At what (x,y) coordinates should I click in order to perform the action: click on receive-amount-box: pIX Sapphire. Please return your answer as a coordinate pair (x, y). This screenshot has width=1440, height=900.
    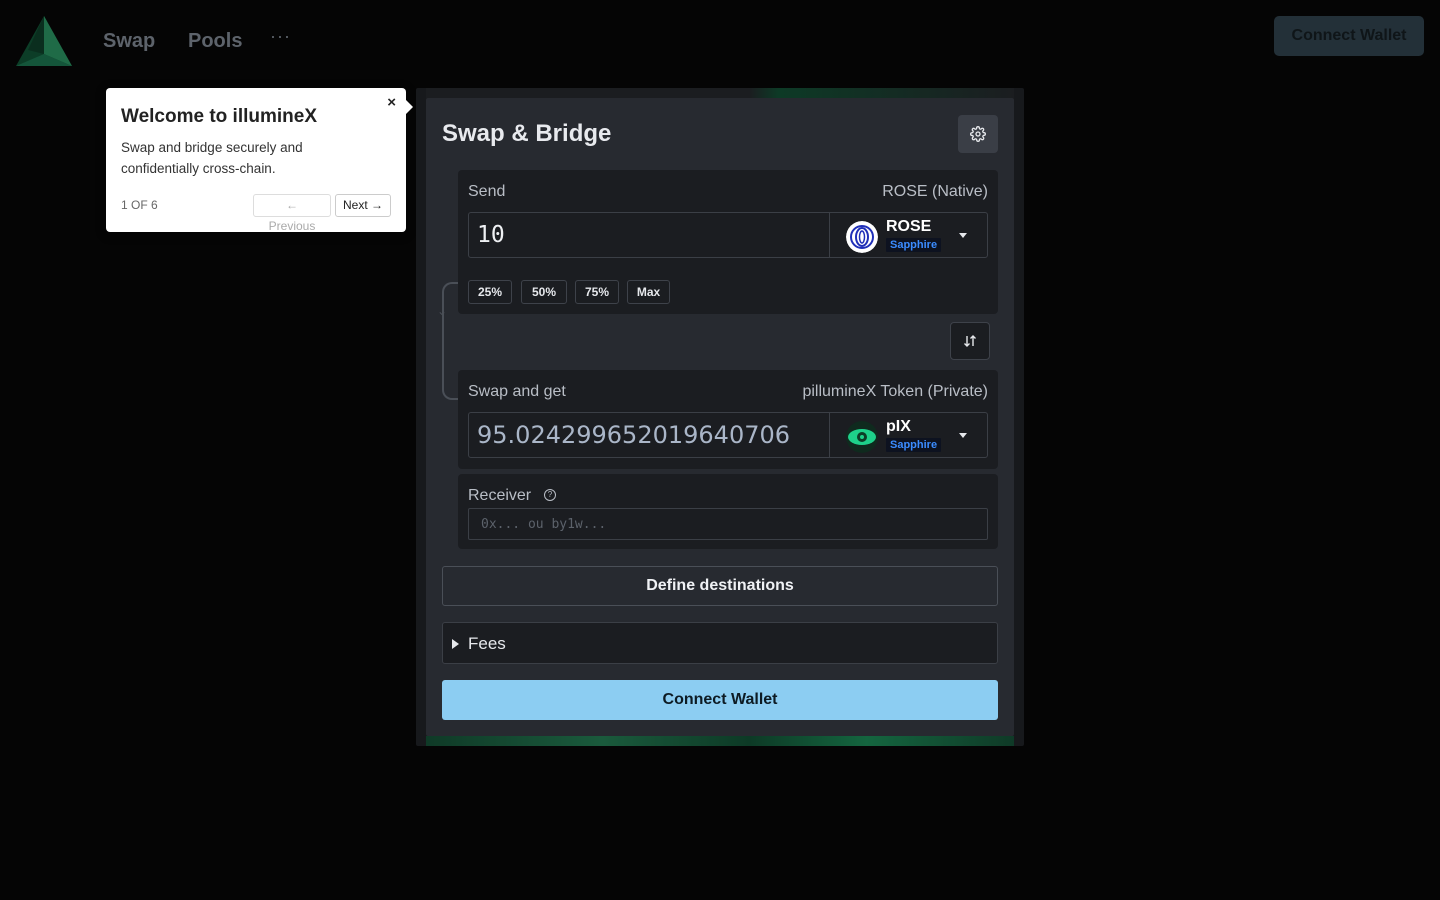
    Looking at the image, I should click on (728, 435).